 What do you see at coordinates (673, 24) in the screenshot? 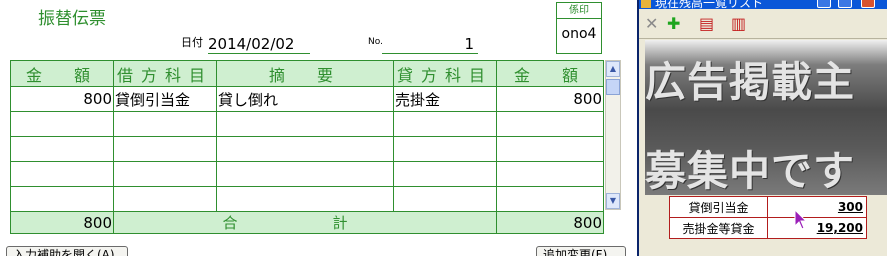
I see `add-icon: ✚` at bounding box center [673, 24].